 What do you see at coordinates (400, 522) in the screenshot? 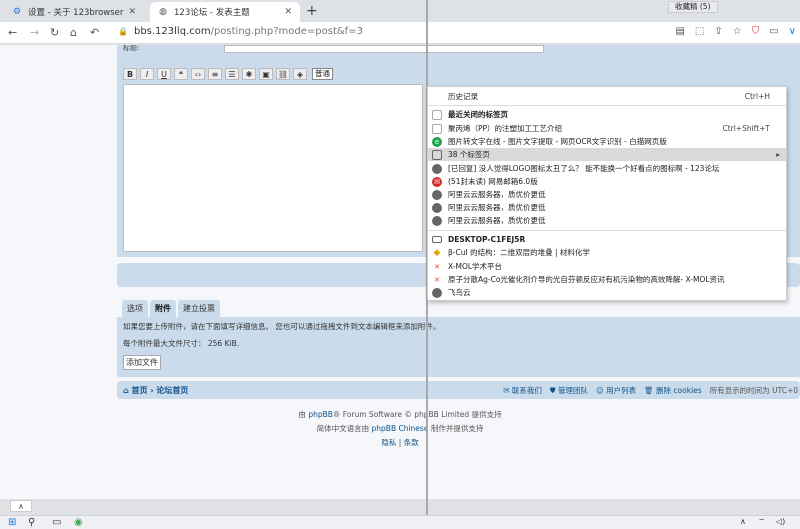
I see `os-taskbar: ⊞ ⚲ ▭ ◉ ∧ ⌔ ◁)` at bounding box center [400, 522].